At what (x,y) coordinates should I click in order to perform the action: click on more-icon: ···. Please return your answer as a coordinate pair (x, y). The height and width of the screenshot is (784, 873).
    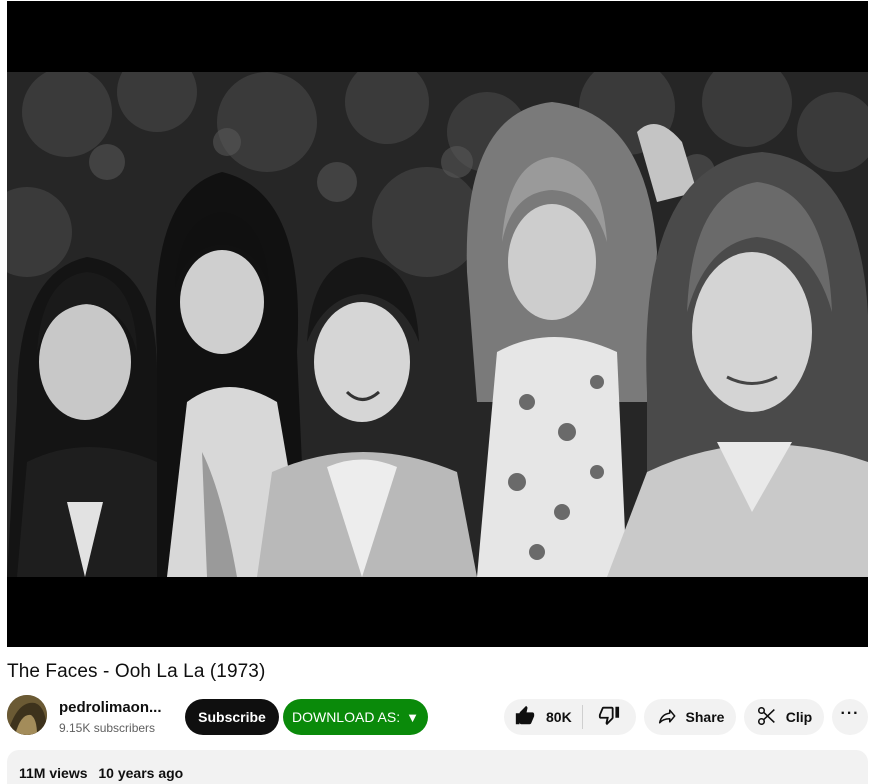
    Looking at the image, I should click on (850, 713).